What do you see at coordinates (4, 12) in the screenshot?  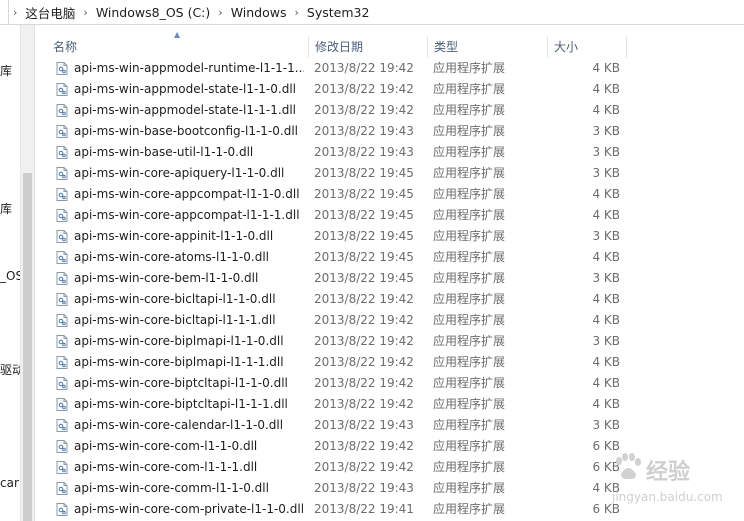 I see `address-bar-edge` at bounding box center [4, 12].